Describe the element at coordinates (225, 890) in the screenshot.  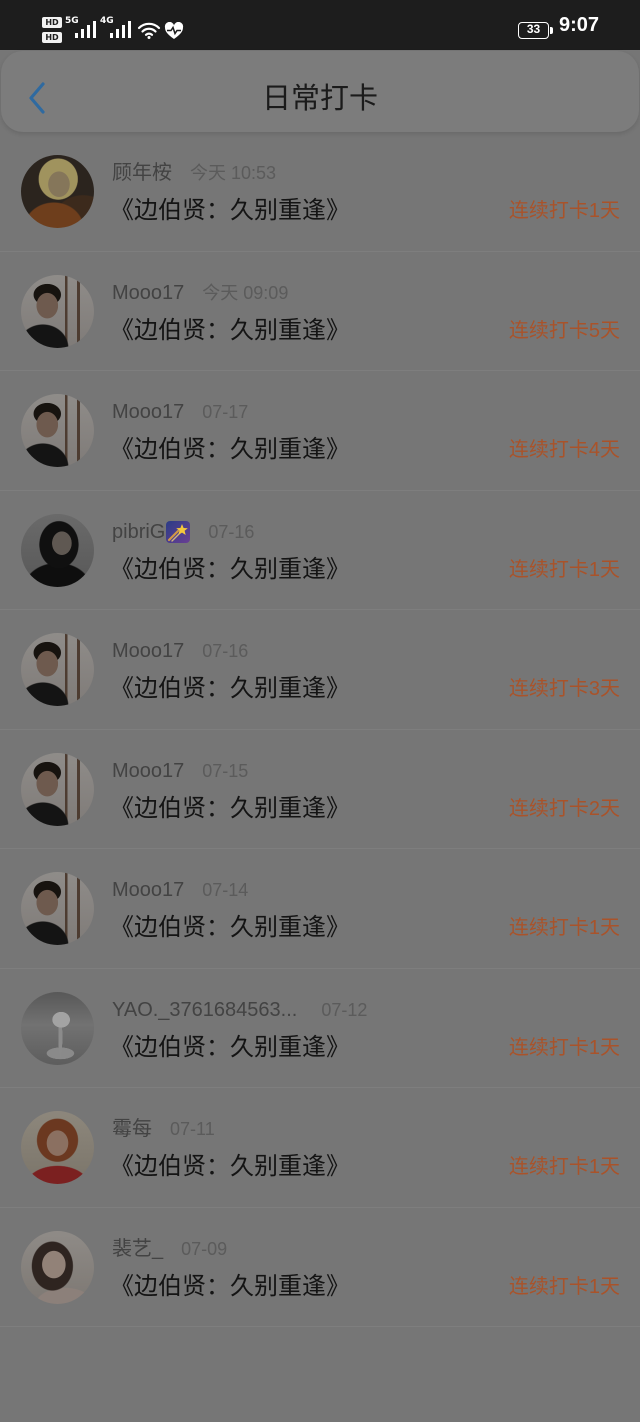
I see `checkin-time: 07-14` at that location.